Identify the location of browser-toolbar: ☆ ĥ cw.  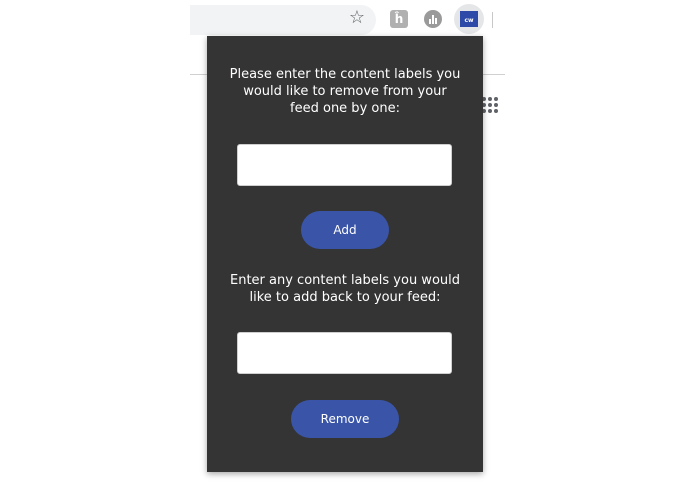
(350, 20).